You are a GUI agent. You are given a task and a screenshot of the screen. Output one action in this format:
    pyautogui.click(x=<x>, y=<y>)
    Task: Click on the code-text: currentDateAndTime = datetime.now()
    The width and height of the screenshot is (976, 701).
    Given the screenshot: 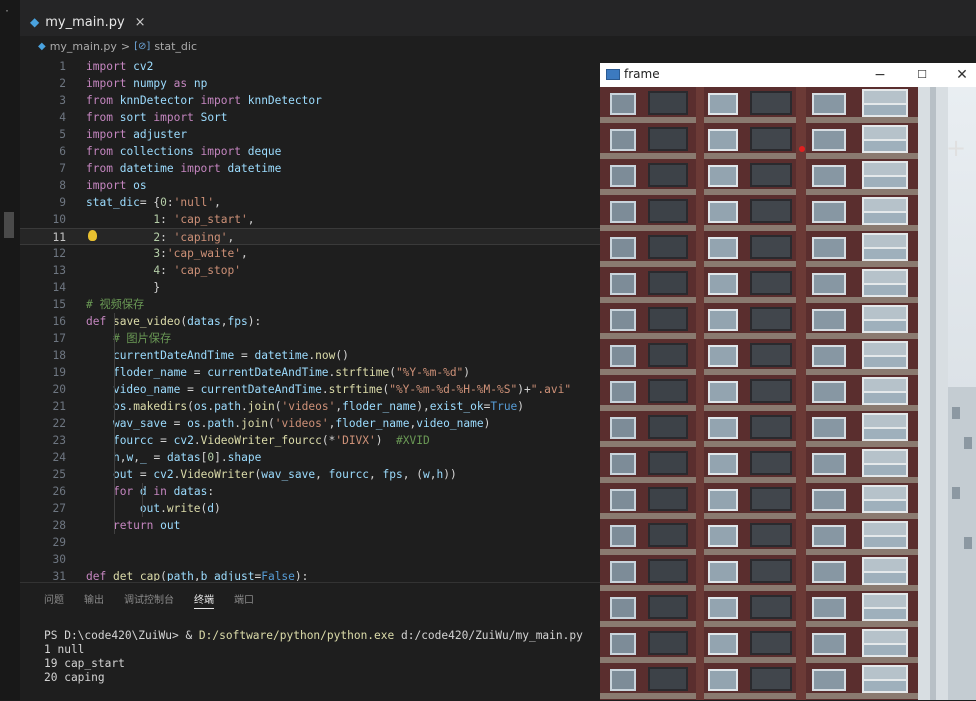 What is the action you would take?
    pyautogui.click(x=230, y=355)
    